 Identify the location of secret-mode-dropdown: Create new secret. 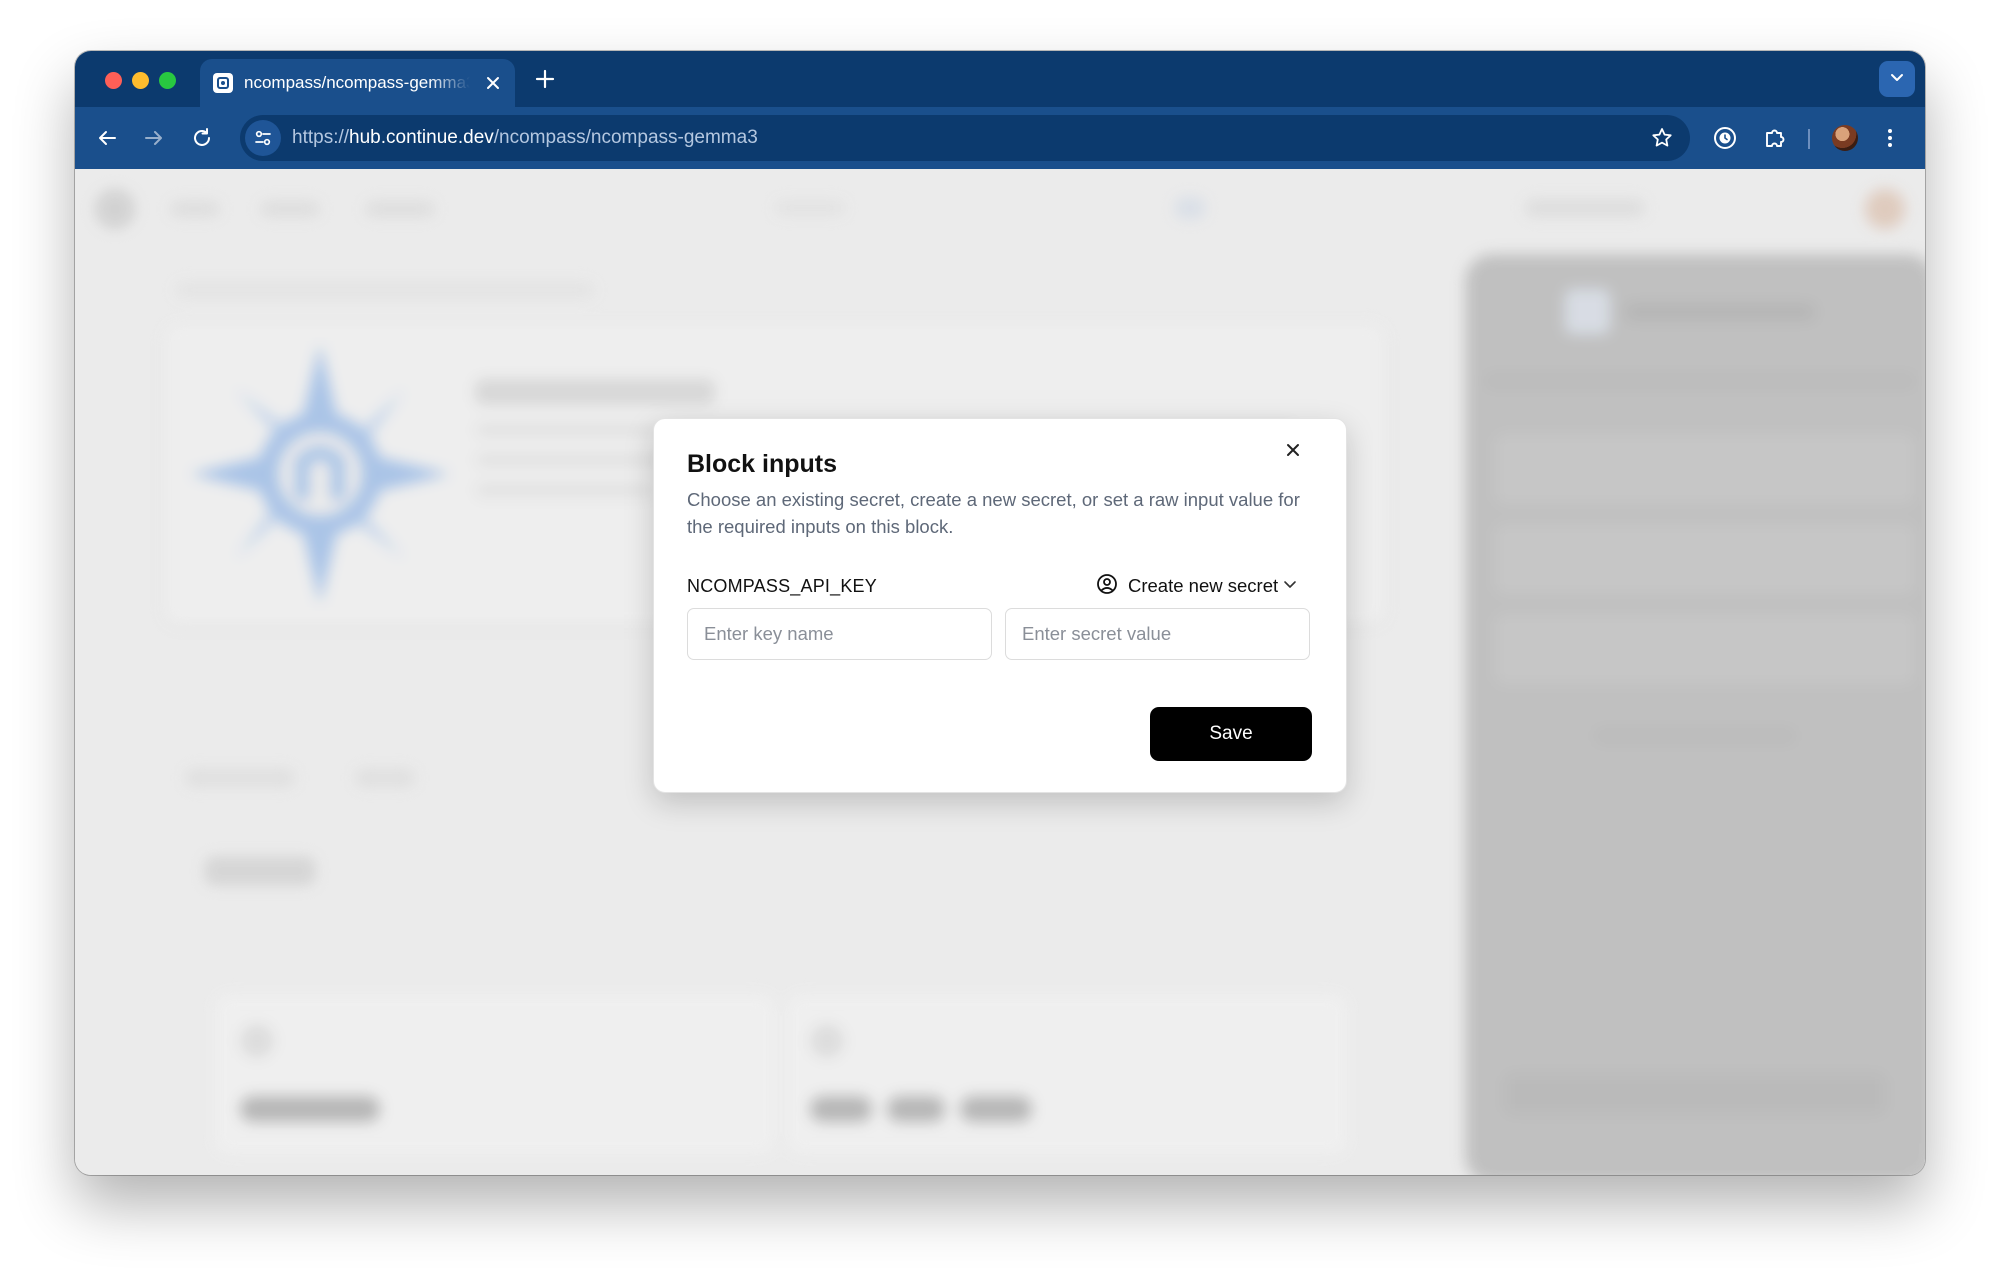
(1206, 586).